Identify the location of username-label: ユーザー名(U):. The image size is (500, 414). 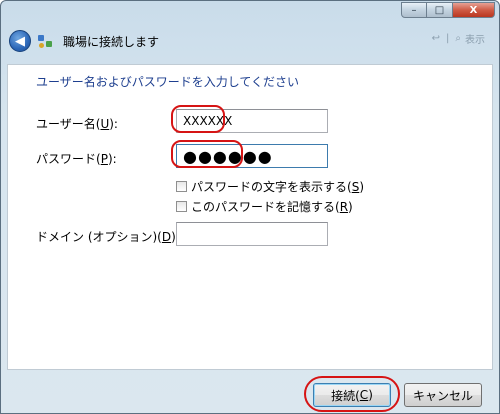
(77, 124).